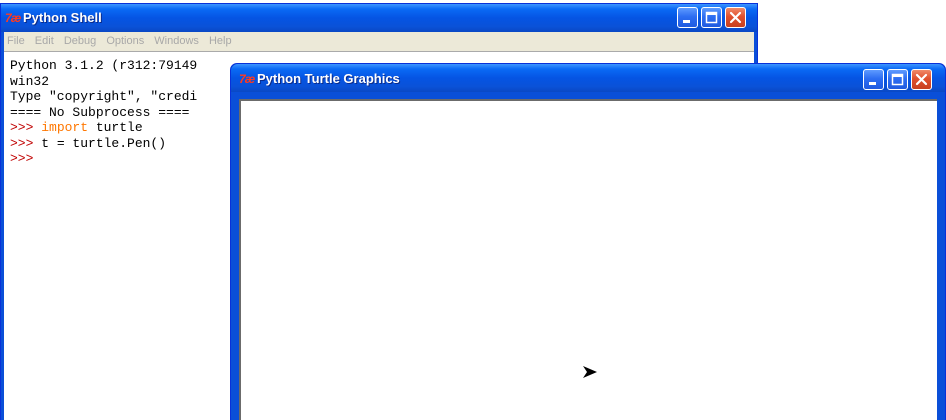 This screenshot has width=946, height=420. What do you see at coordinates (65, 127) in the screenshot?
I see `keyword-import: import` at bounding box center [65, 127].